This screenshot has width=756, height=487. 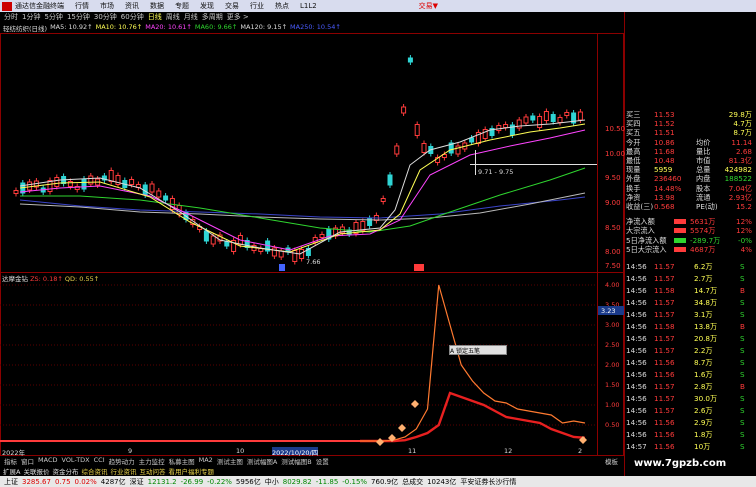 I want to click on indicator-legend: 达摩金钻 ZS: 0.18↑ QD: 0.55↑, so click(x=50, y=278).